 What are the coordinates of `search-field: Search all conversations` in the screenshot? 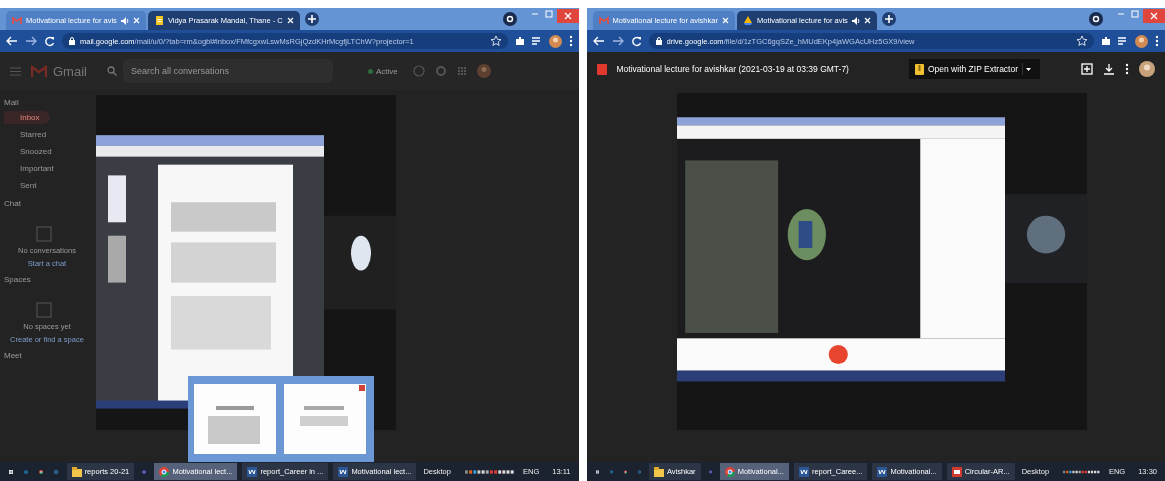 It's located at (227, 71).